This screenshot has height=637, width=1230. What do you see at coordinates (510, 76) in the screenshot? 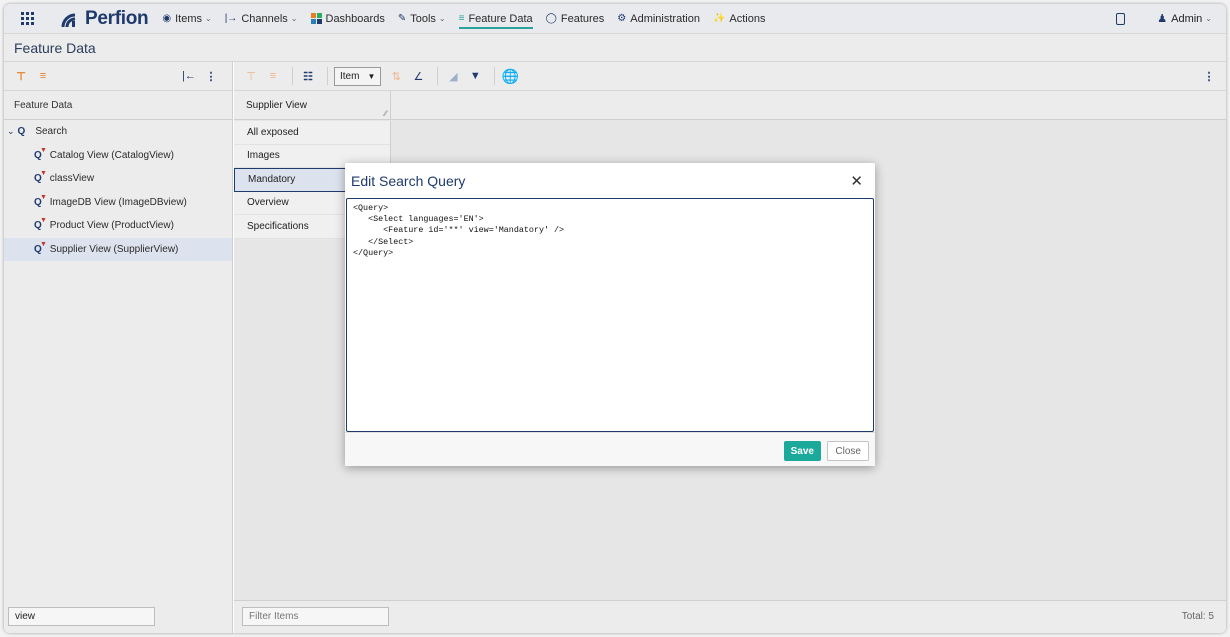
I see `globe-icon: 🌐` at bounding box center [510, 76].